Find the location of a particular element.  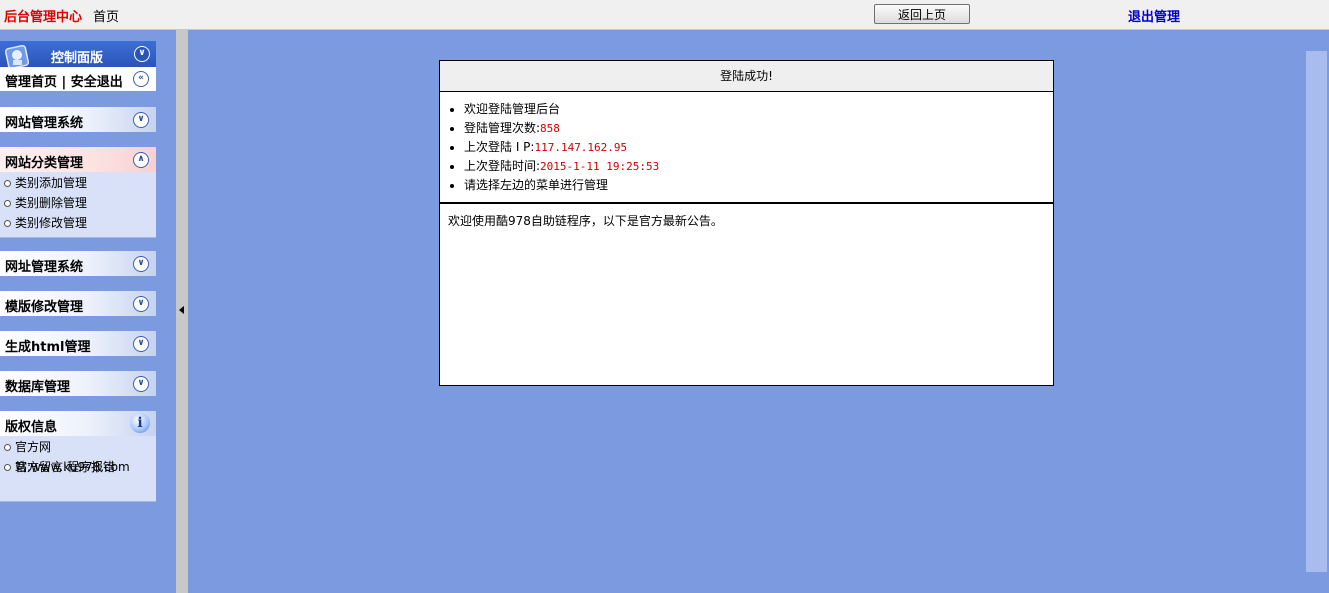

submenu-item-delete-category: 类别删除管理 is located at coordinates (78, 203).